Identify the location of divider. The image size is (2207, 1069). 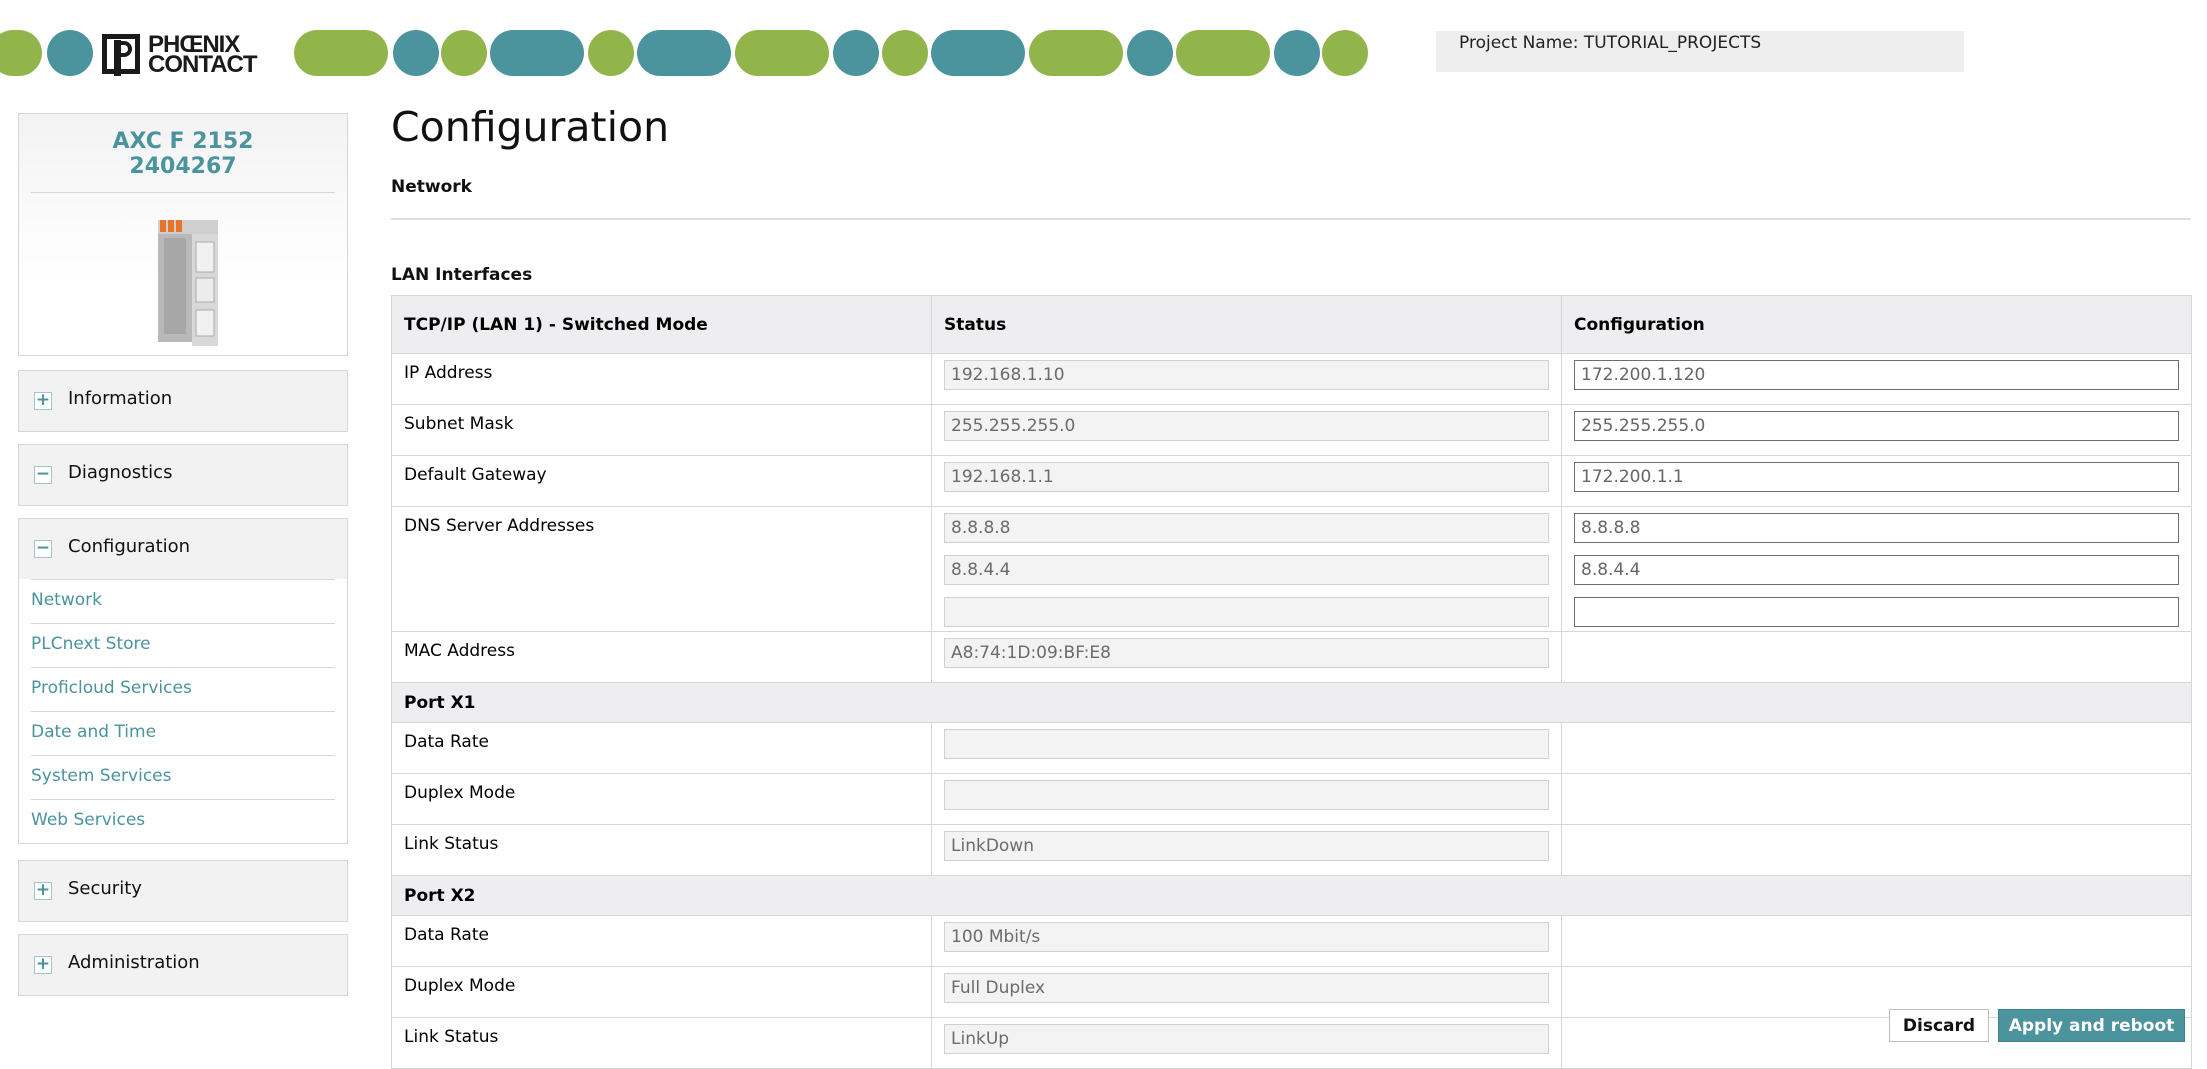
(1291, 219).